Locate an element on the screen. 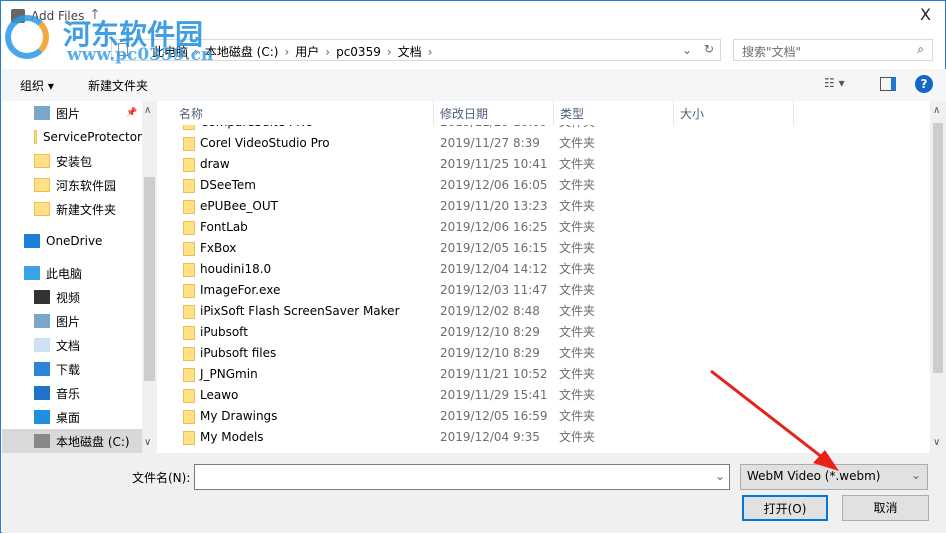  file-row: FontLab 2019/12/06 16:25 文件夹 is located at coordinates (545, 227).